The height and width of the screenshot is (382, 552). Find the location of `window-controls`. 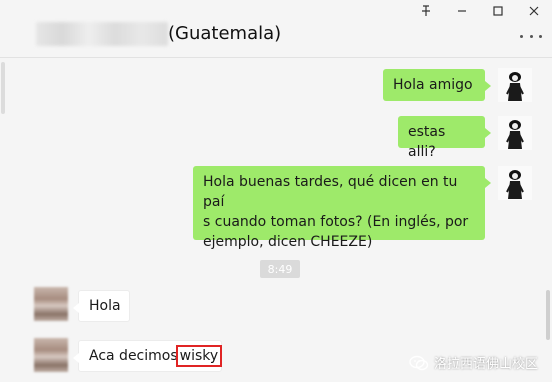

window-controls is located at coordinates (480, 11).